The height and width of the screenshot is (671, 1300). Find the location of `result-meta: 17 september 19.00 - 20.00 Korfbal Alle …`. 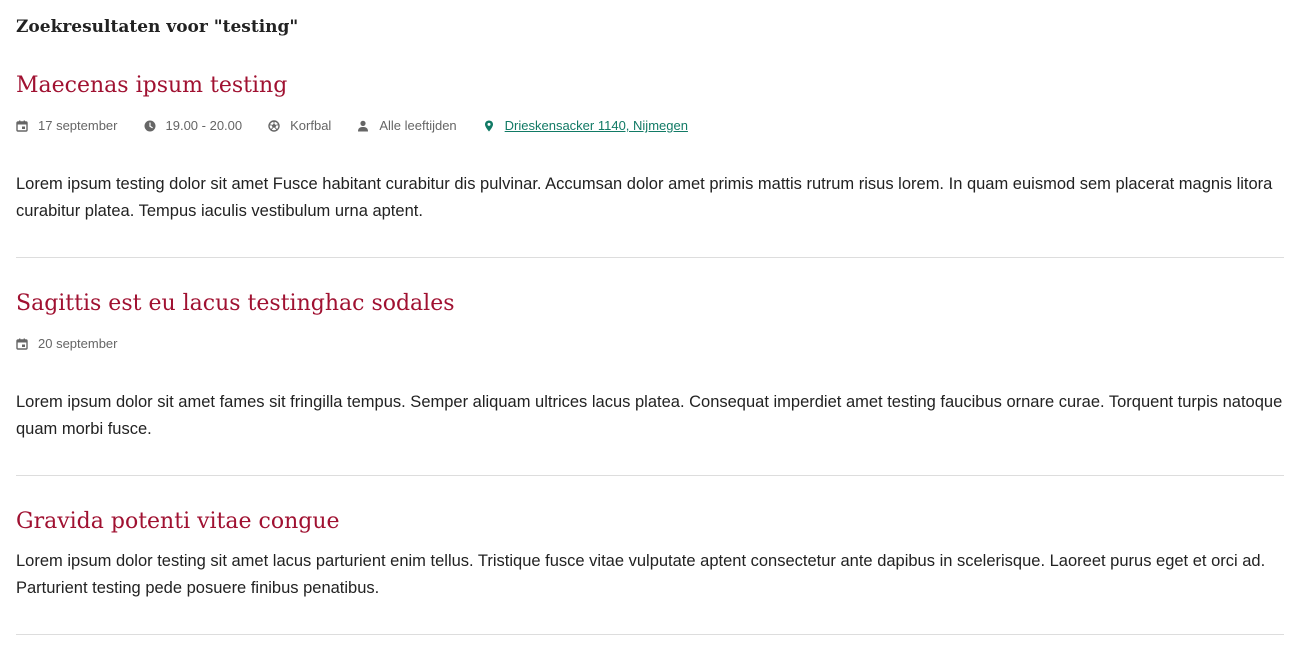

result-meta: 17 september 19.00 - 20.00 Korfbal Alle … is located at coordinates (365, 126).